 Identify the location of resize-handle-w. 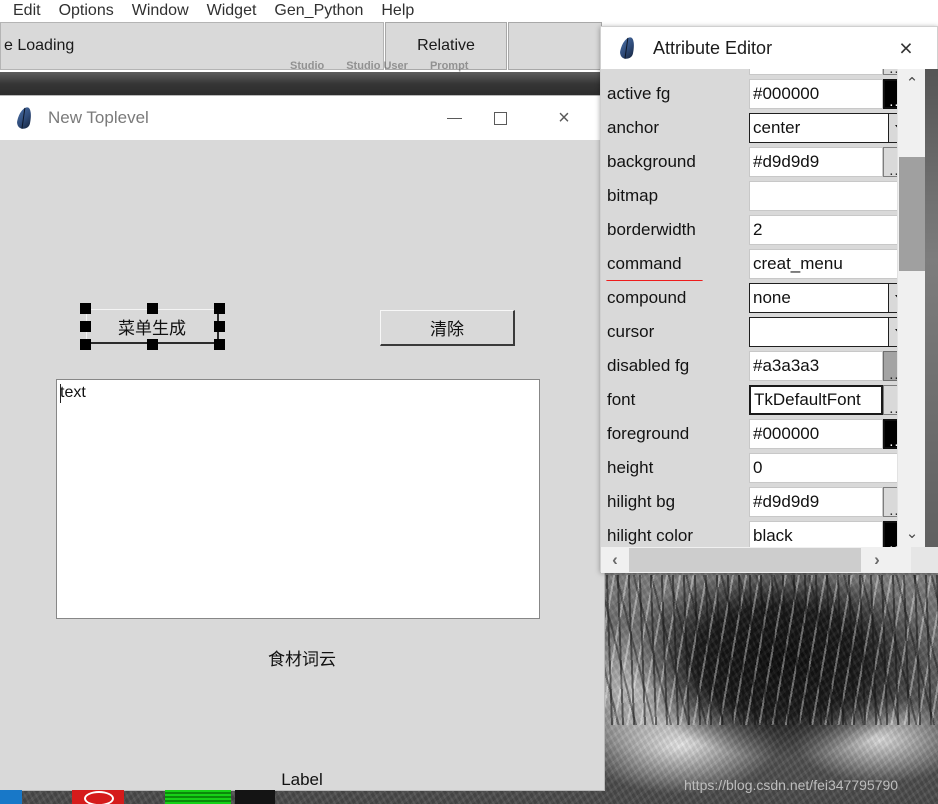
(85, 326).